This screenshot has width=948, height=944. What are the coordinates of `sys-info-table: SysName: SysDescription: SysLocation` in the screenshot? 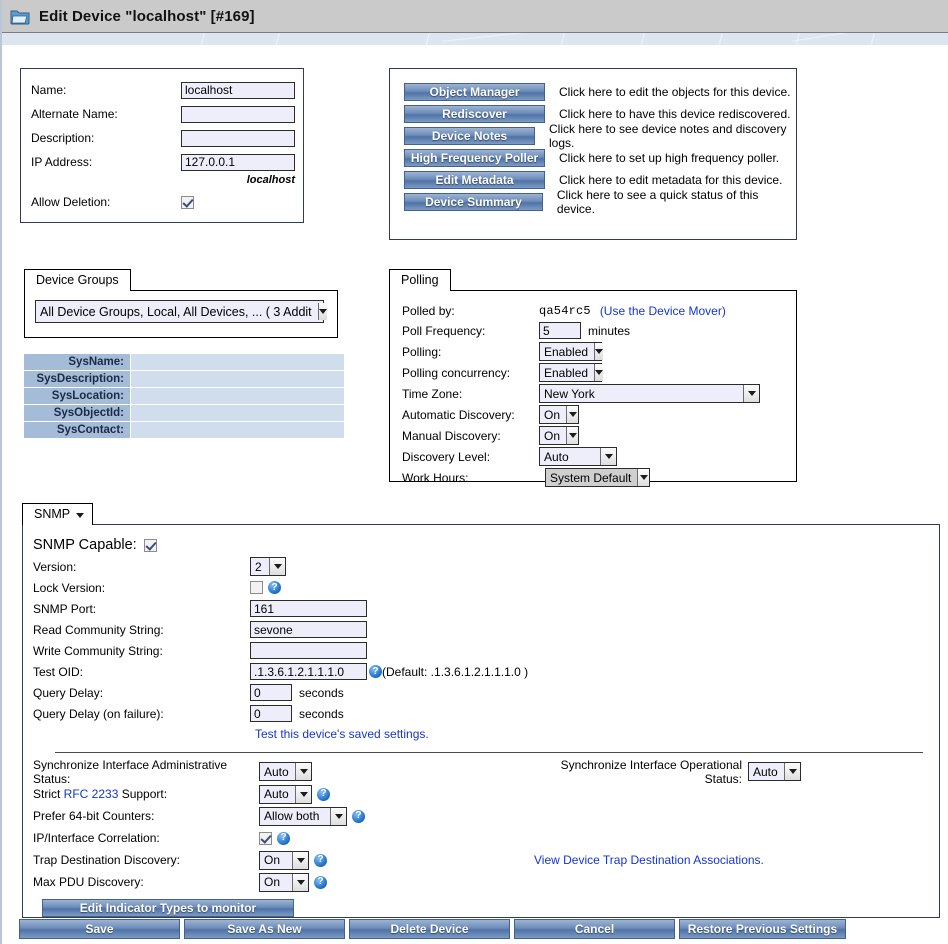 It's located at (184, 396).